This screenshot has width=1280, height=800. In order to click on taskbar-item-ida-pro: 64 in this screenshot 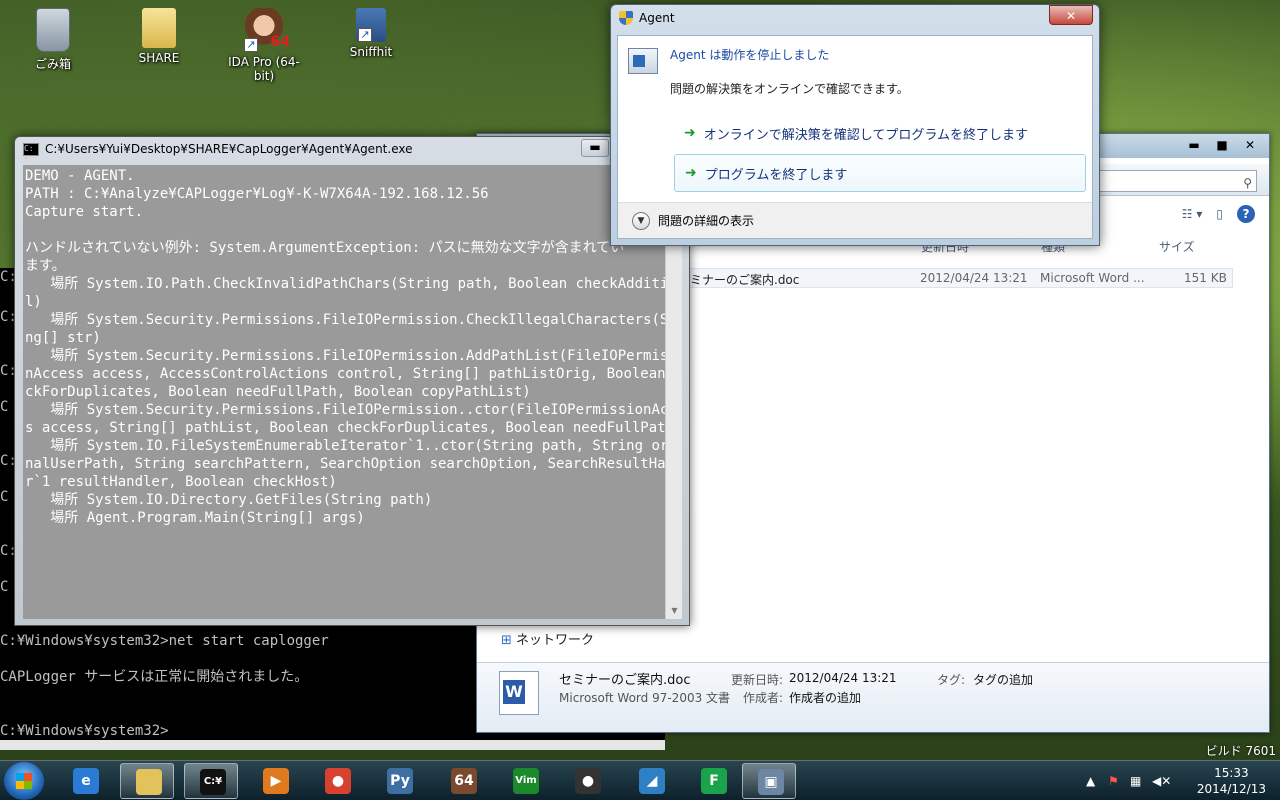, I will do `click(463, 781)`.